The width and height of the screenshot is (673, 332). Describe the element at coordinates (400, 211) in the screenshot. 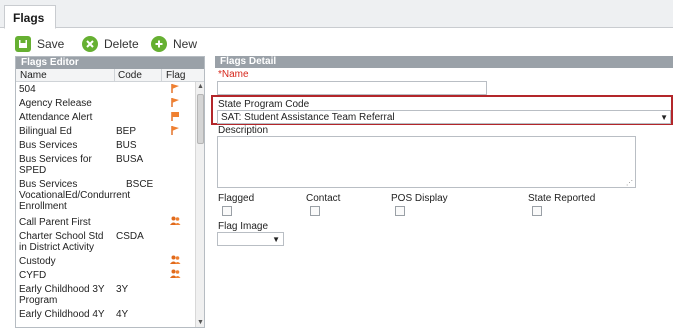

I see `pos-display-checkbox` at that location.